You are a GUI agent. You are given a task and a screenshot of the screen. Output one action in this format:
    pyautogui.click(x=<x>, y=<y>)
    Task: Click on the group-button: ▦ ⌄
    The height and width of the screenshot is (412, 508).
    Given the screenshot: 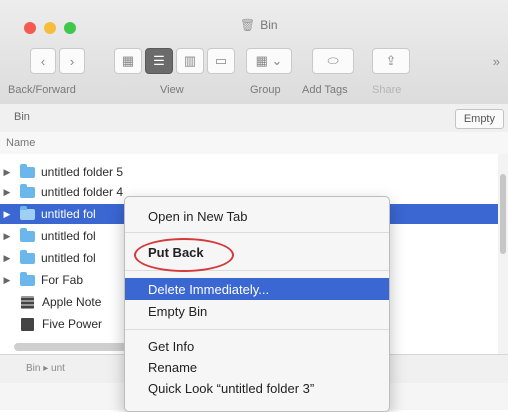 What is the action you would take?
    pyautogui.click(x=269, y=61)
    